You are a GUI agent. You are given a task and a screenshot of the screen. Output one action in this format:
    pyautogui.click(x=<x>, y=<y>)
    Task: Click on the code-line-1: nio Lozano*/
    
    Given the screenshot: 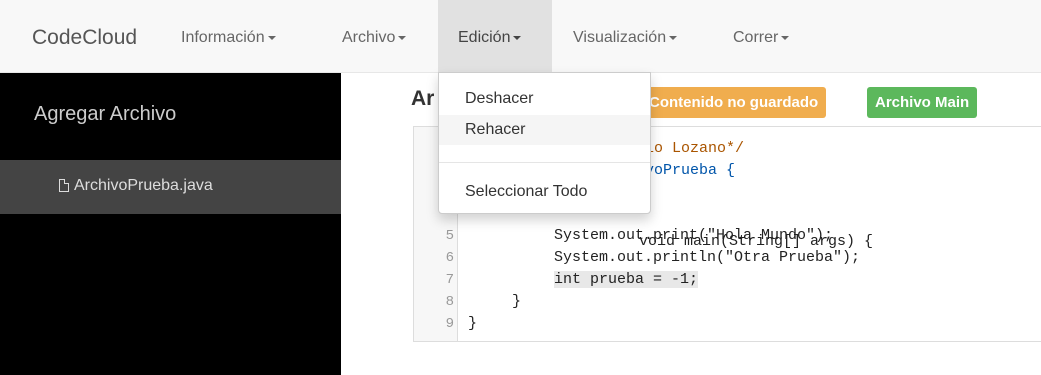 What is the action you would take?
    pyautogui.click(x=690, y=148)
    